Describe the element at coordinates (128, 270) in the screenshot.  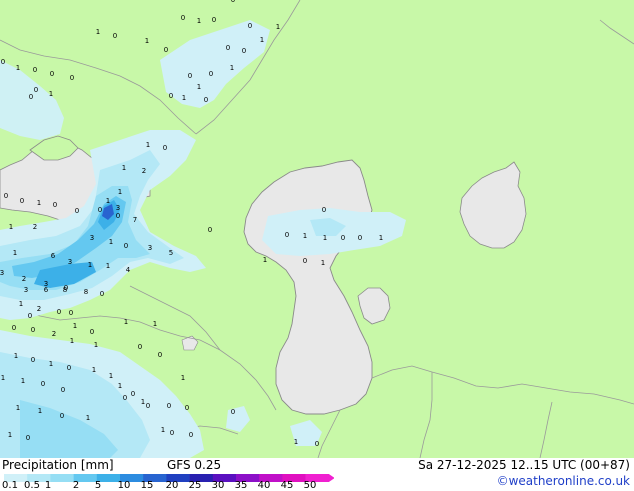
I see `precip-value: 4` at that location.